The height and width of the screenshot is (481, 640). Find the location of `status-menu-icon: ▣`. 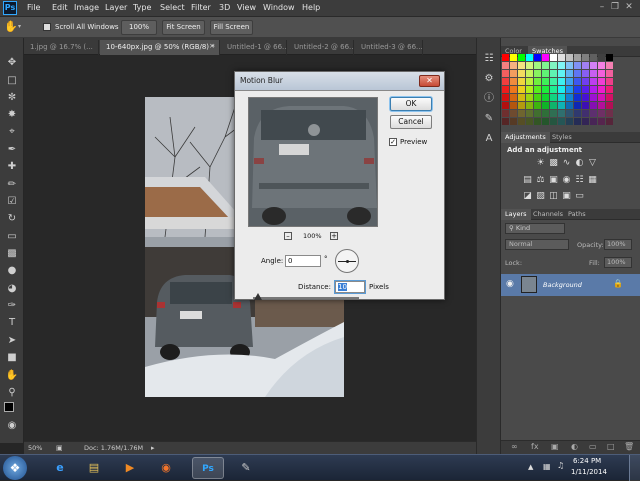

status-menu-icon: ▣ is located at coordinates (59, 448).